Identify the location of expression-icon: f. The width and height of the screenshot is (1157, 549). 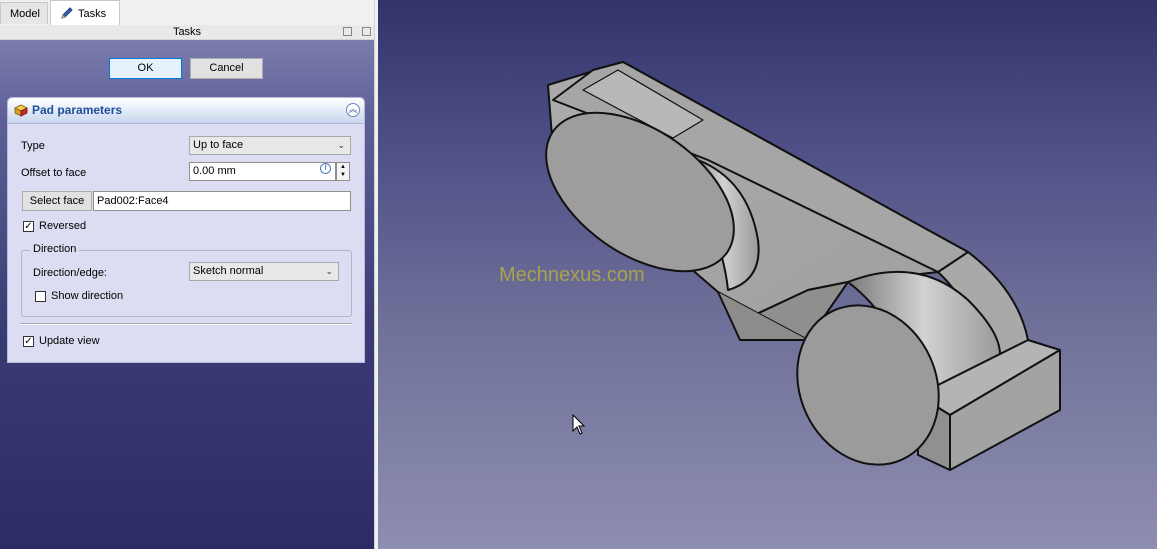
(325, 168).